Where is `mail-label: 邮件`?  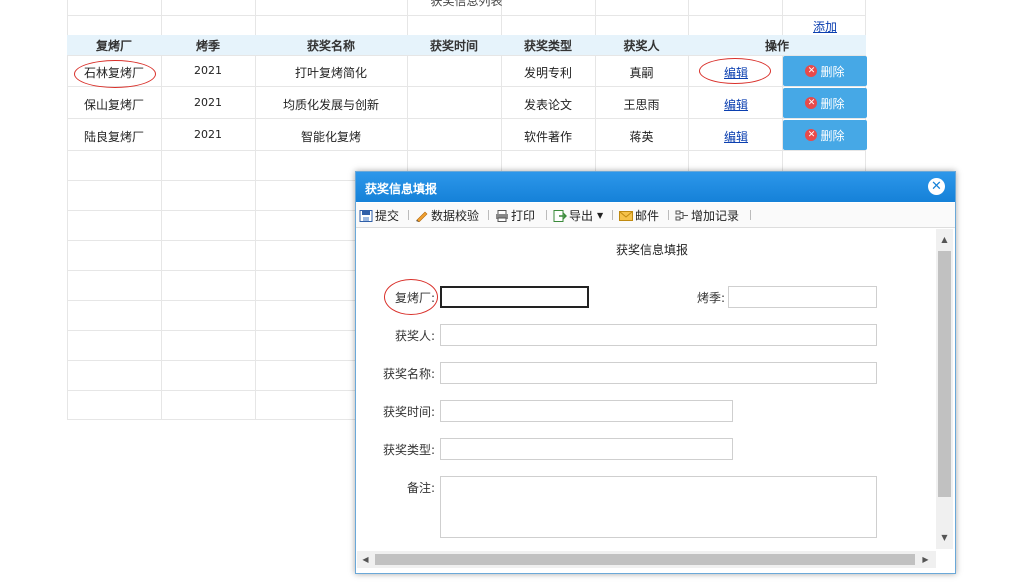
mail-label: 邮件 is located at coordinates (647, 216).